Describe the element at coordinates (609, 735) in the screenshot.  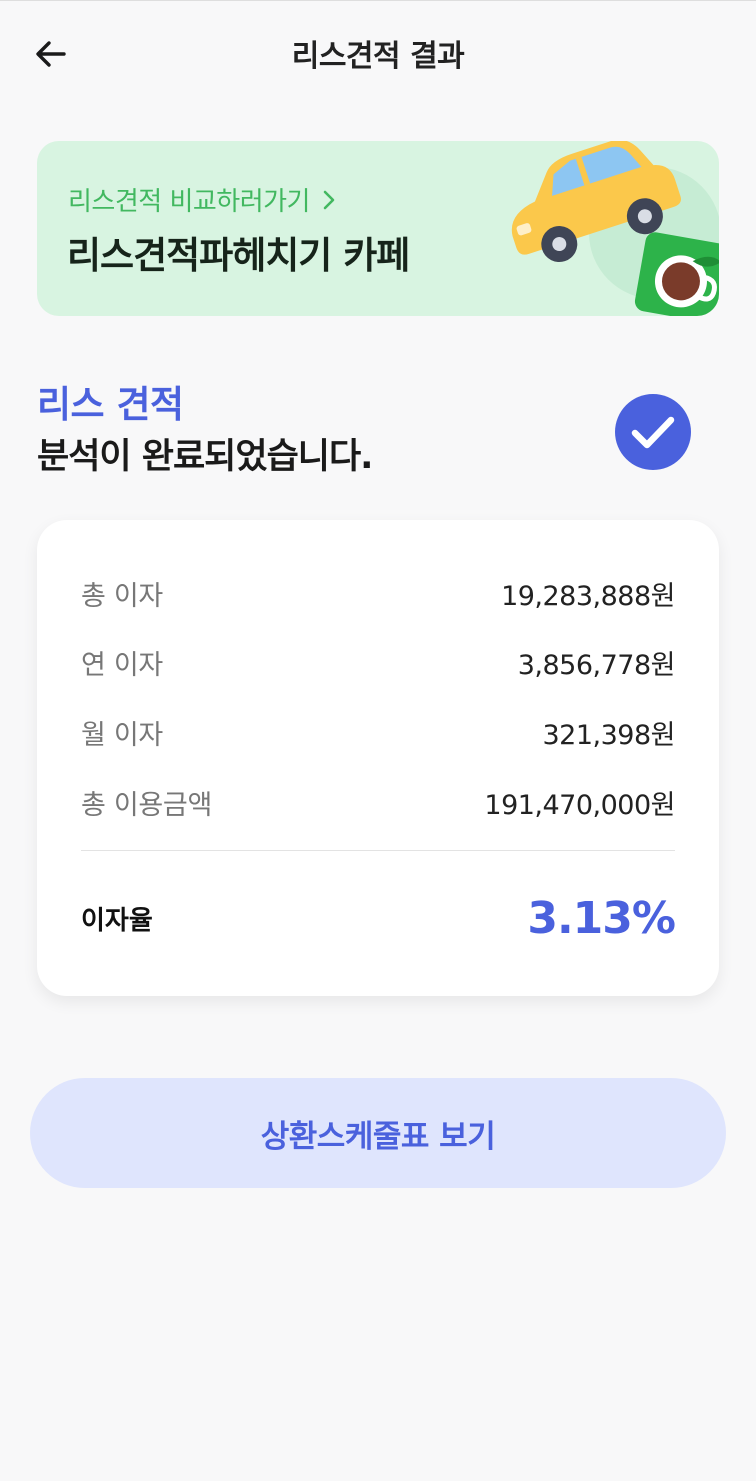
I see `summary-value: 321,398원` at that location.